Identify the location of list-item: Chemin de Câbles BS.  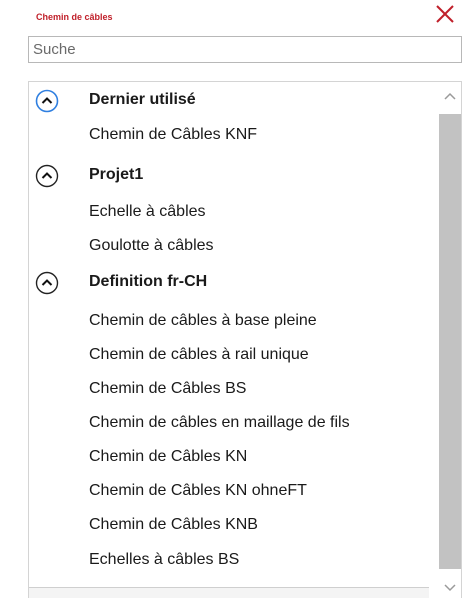
(229, 390).